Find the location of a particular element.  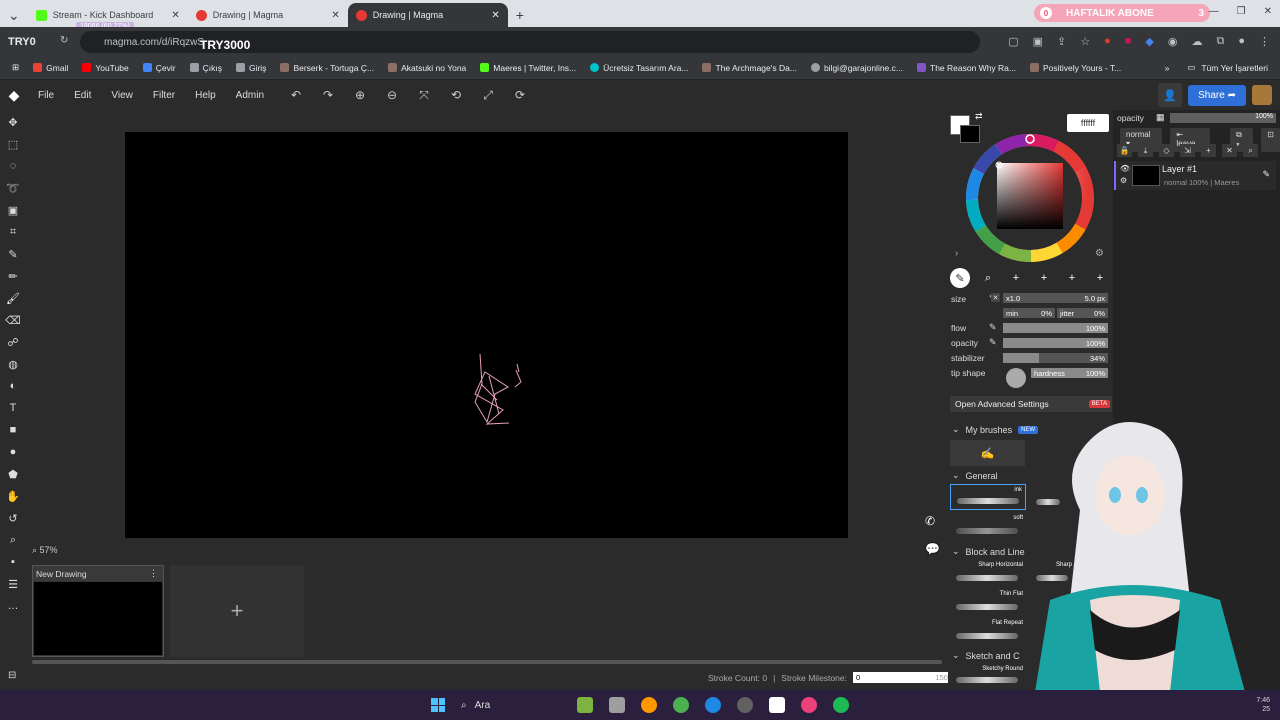

vscode-icon is located at coordinates (777, 705).